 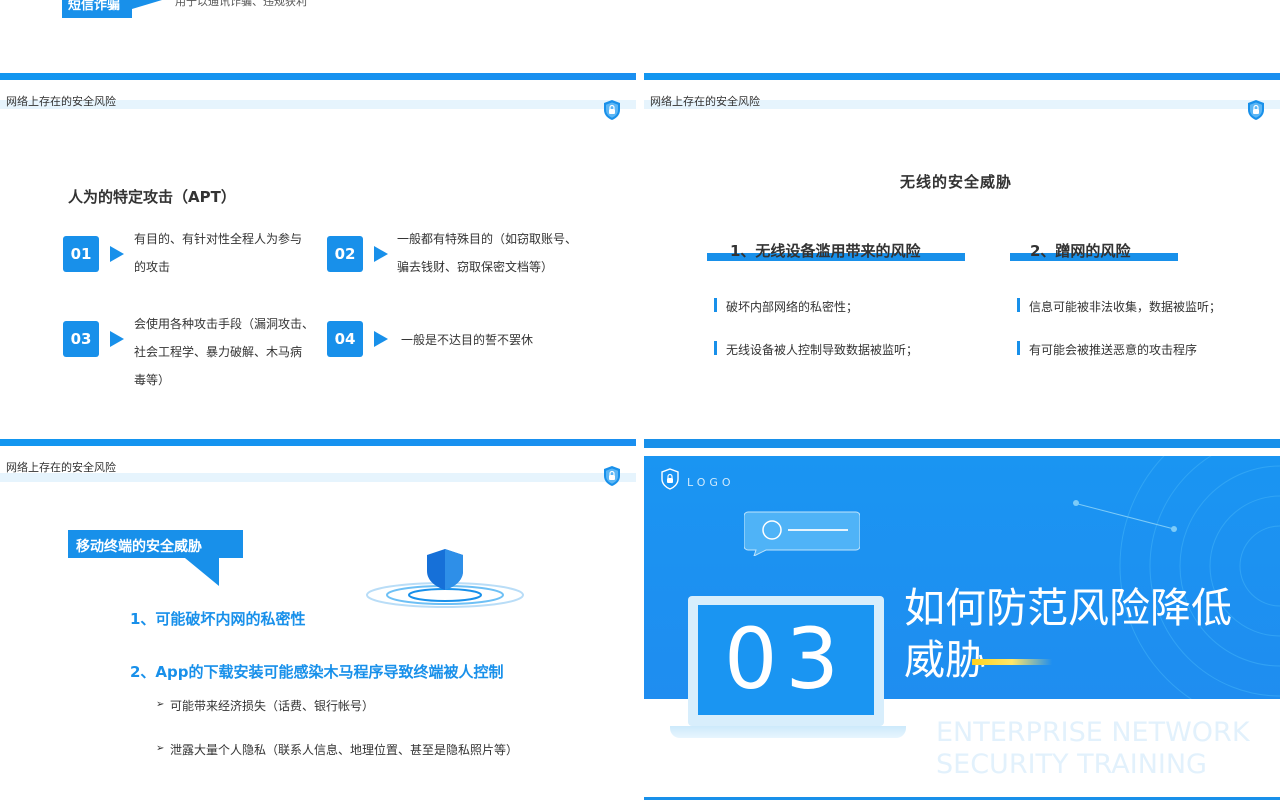 What do you see at coordinates (139, 547) in the screenshot?
I see `section-banner-label: 移动终端的安全威胁` at bounding box center [139, 547].